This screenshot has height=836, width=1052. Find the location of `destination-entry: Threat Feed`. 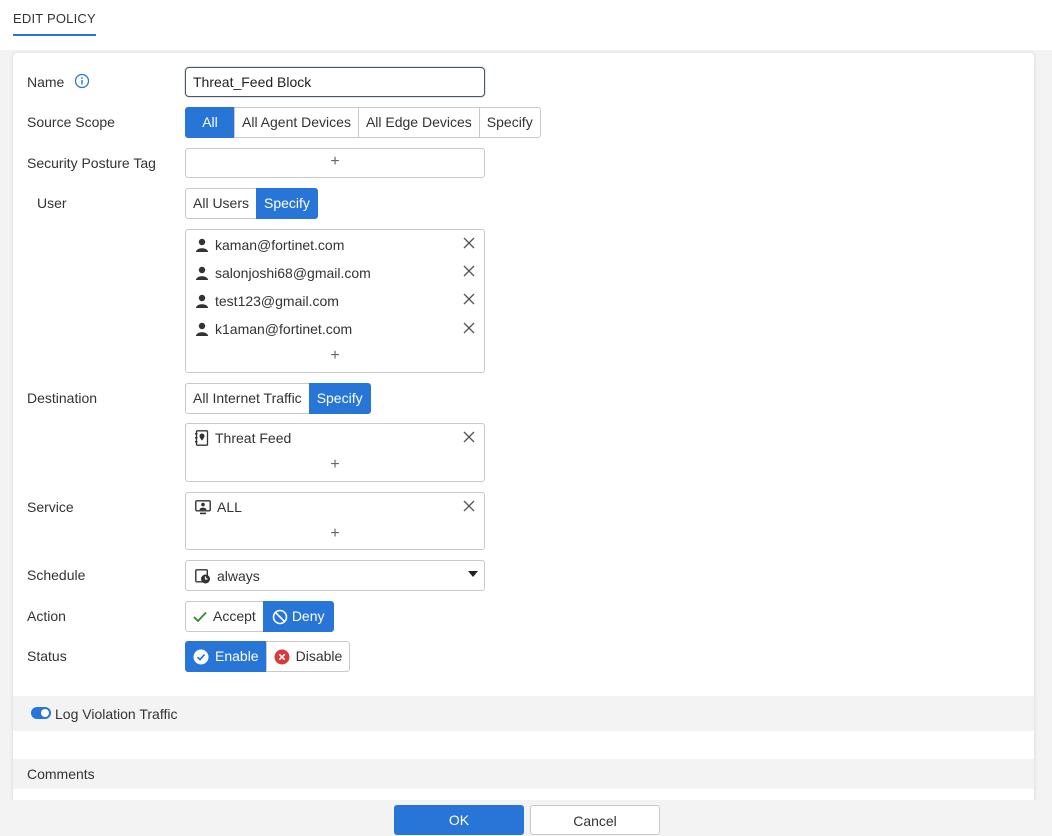

destination-entry: Threat Feed is located at coordinates (243, 438).